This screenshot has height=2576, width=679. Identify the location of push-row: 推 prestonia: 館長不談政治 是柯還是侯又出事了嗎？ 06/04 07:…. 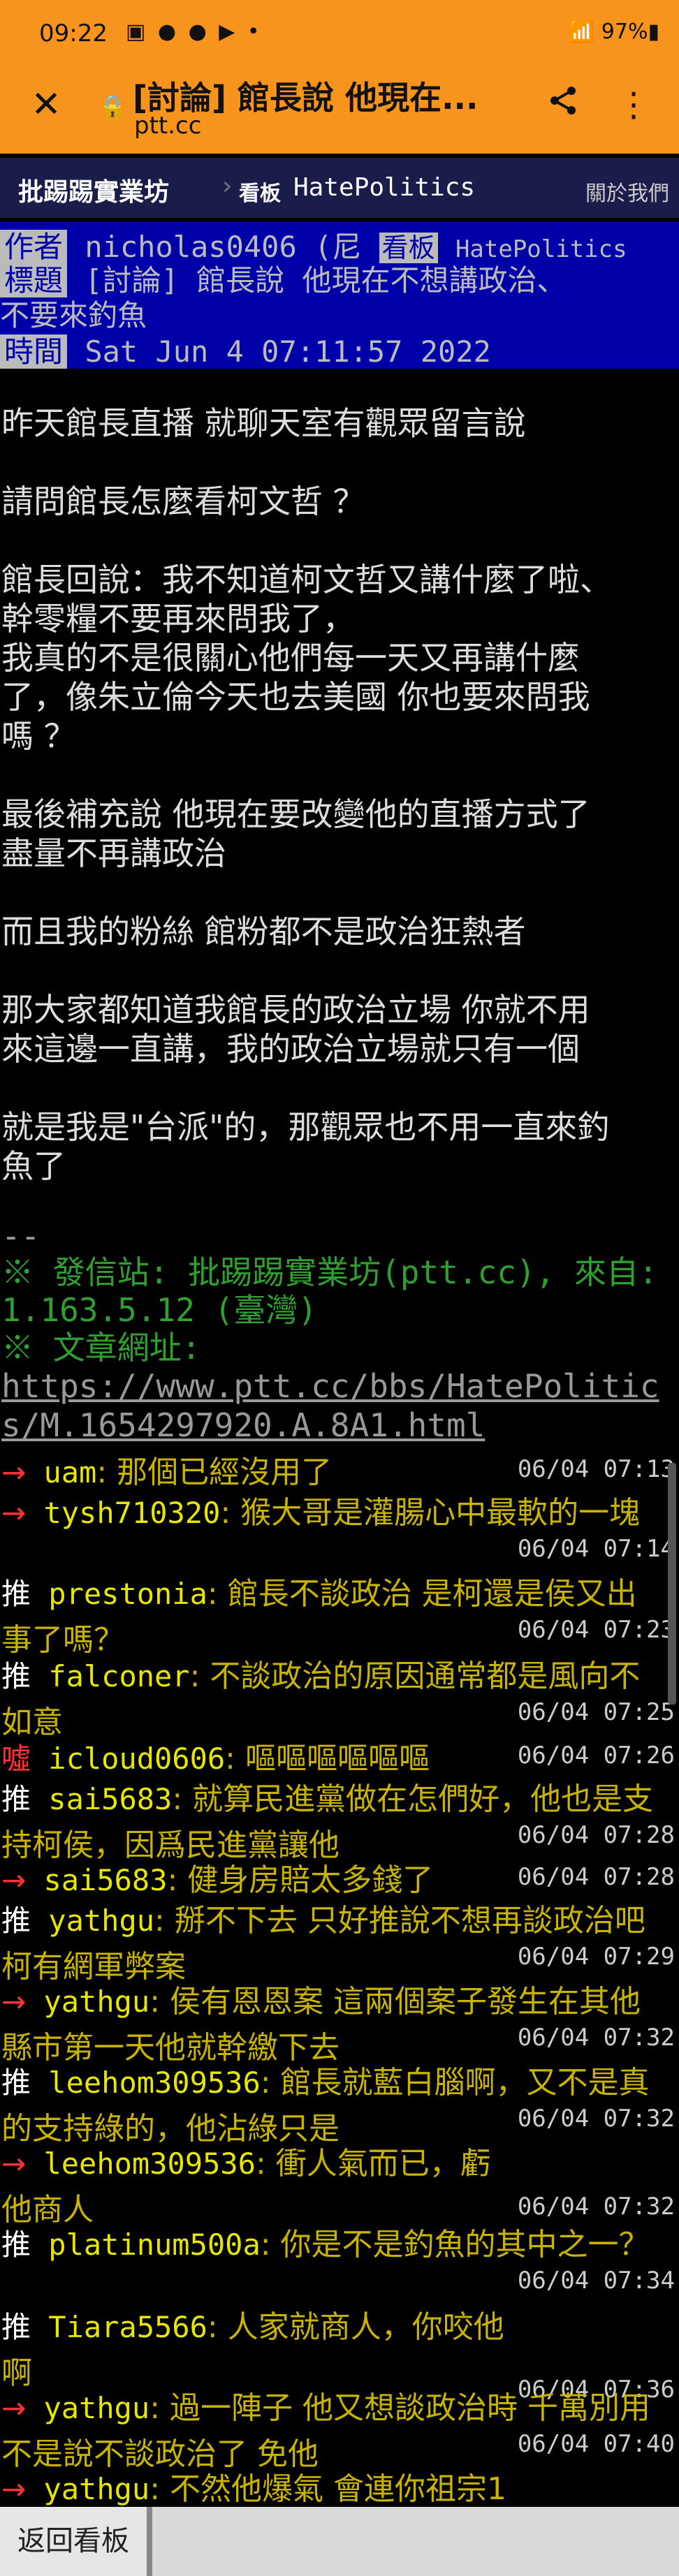
(339, 1616).